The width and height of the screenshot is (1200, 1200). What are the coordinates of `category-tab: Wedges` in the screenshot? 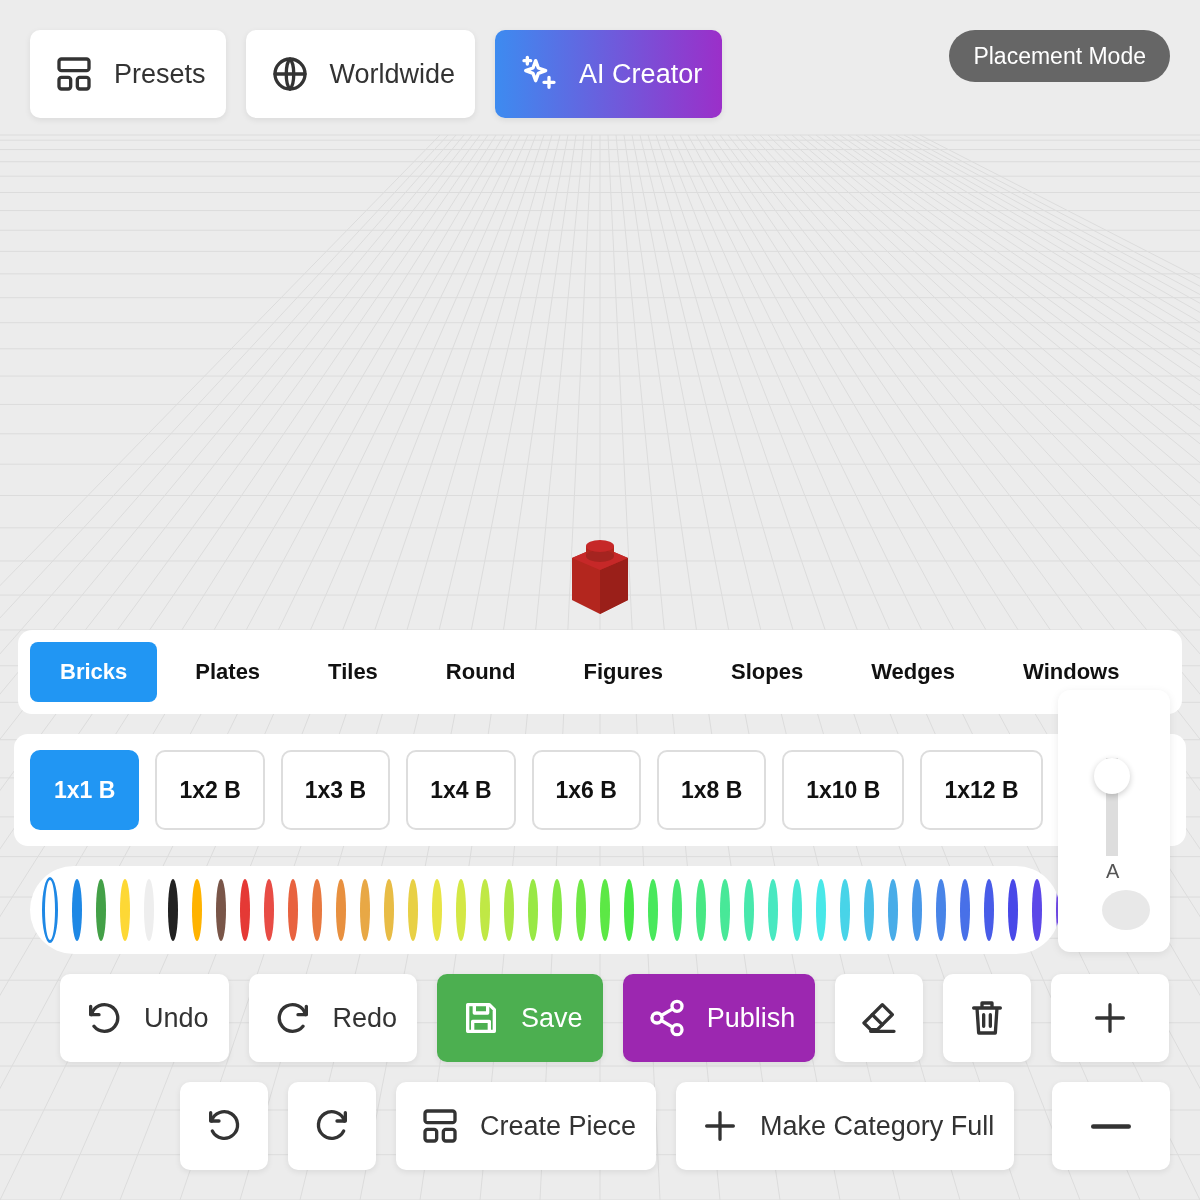 It's located at (913, 672).